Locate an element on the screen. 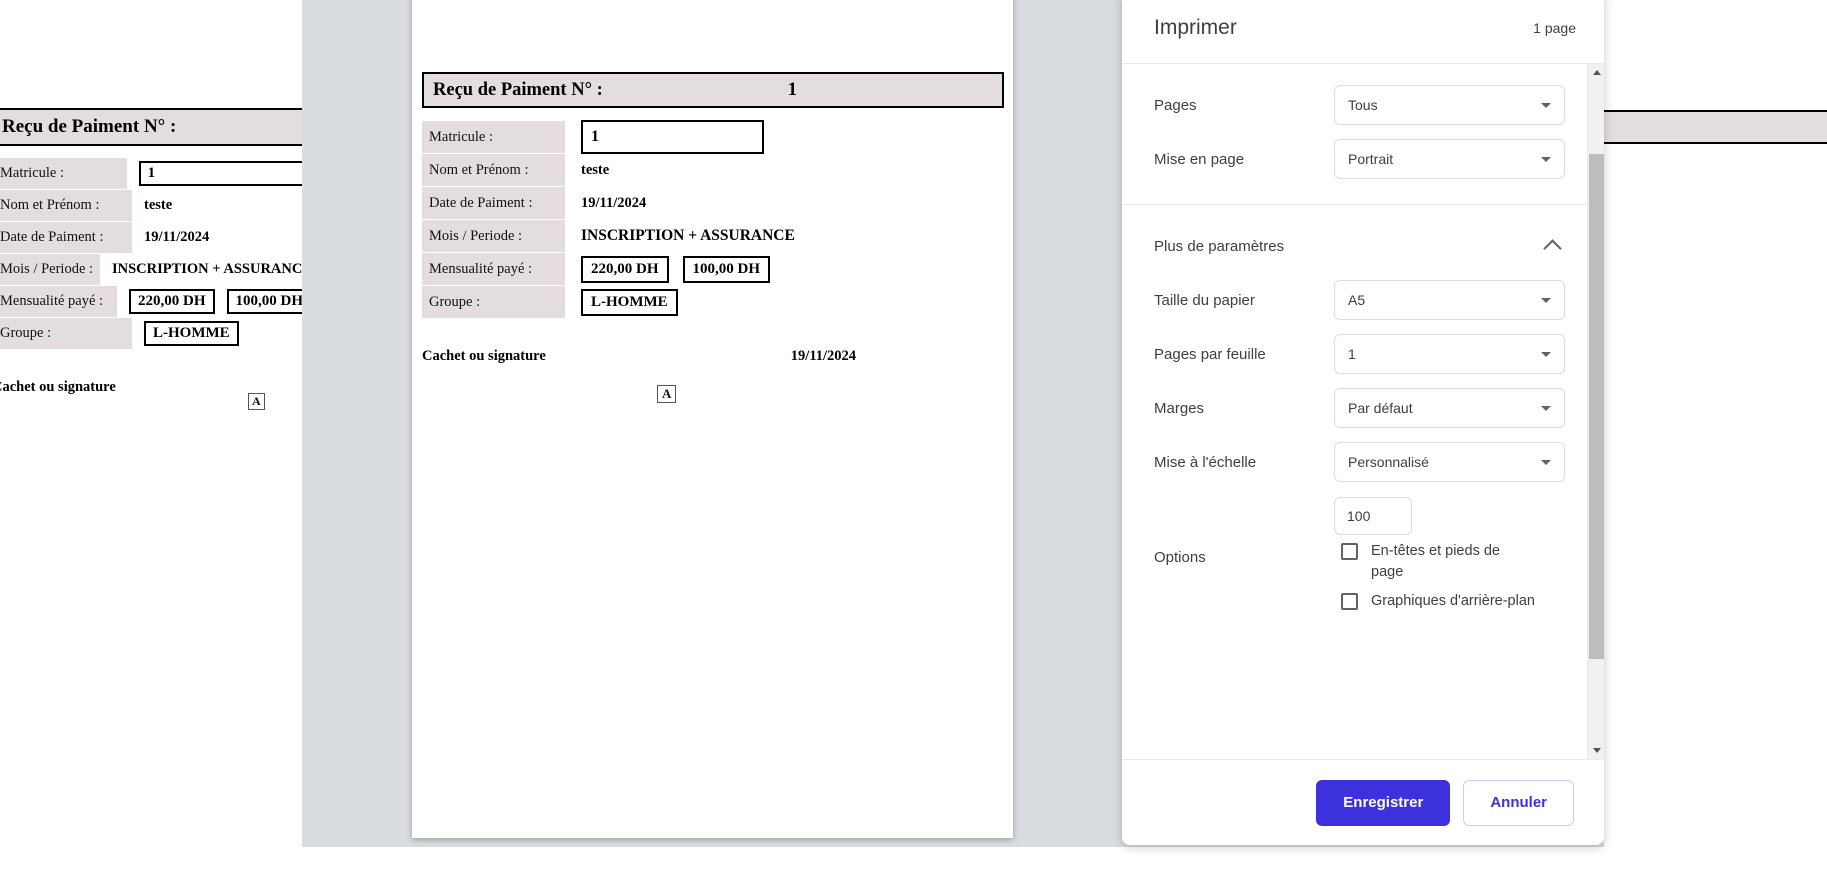  pages-select-value: Tous is located at coordinates (1363, 105).